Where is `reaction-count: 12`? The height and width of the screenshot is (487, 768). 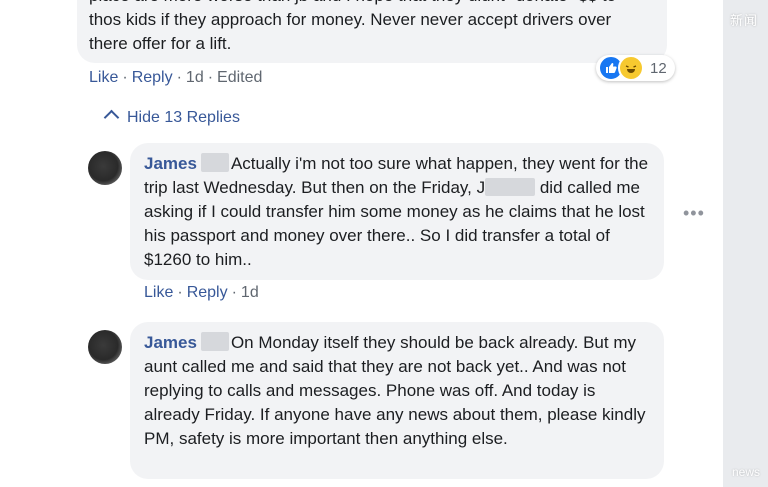 reaction-count: 12 is located at coordinates (658, 68).